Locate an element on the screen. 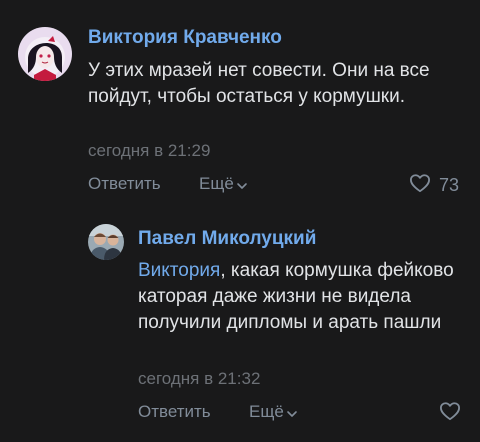  like-button is located at coordinates (454, 413).